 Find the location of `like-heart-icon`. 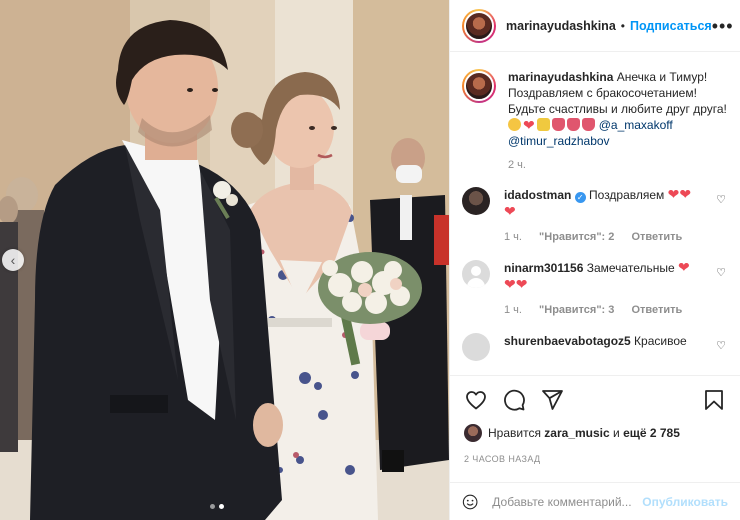

like-heart-icon is located at coordinates (476, 400).